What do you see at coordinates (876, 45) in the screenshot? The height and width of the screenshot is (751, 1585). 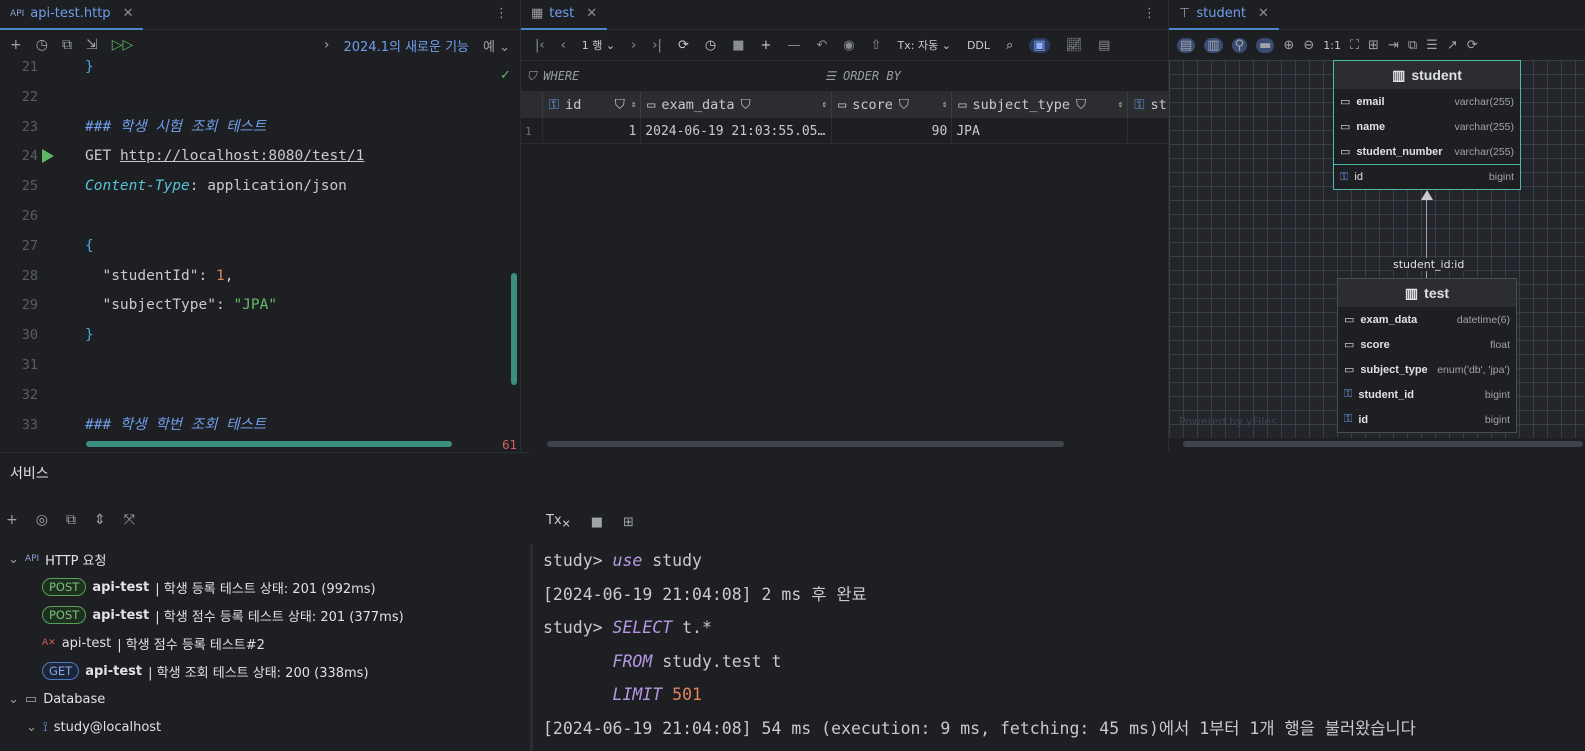 I see `submit-icon: ⇧` at bounding box center [876, 45].